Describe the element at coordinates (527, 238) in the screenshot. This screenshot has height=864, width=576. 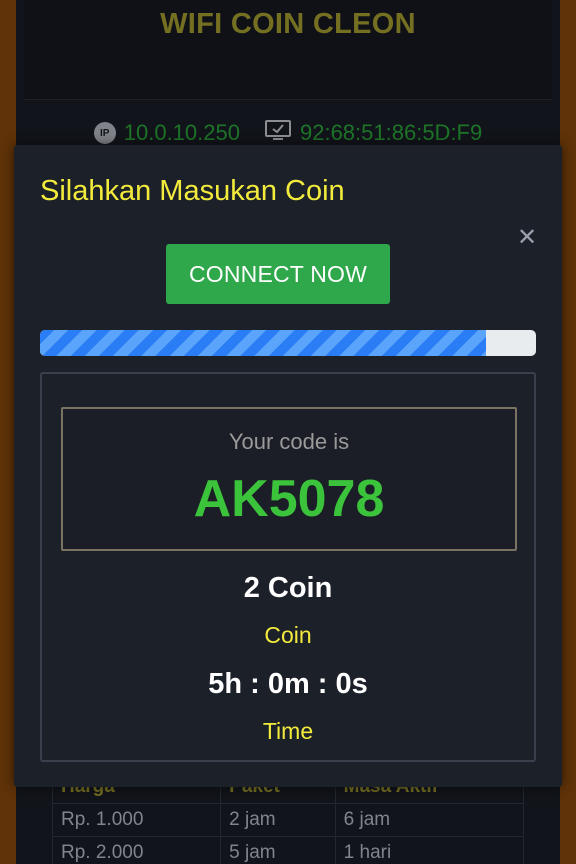
I see `close-icon: ✕` at that location.